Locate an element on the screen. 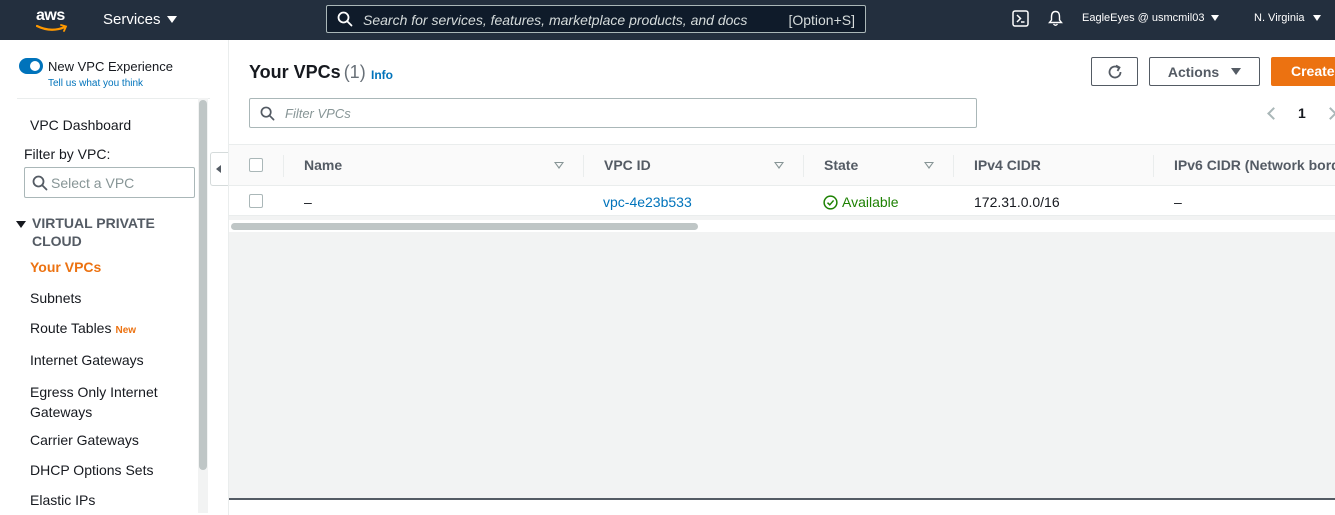 The width and height of the screenshot is (1335, 515). collapse-sidebar-button is located at coordinates (219, 169).